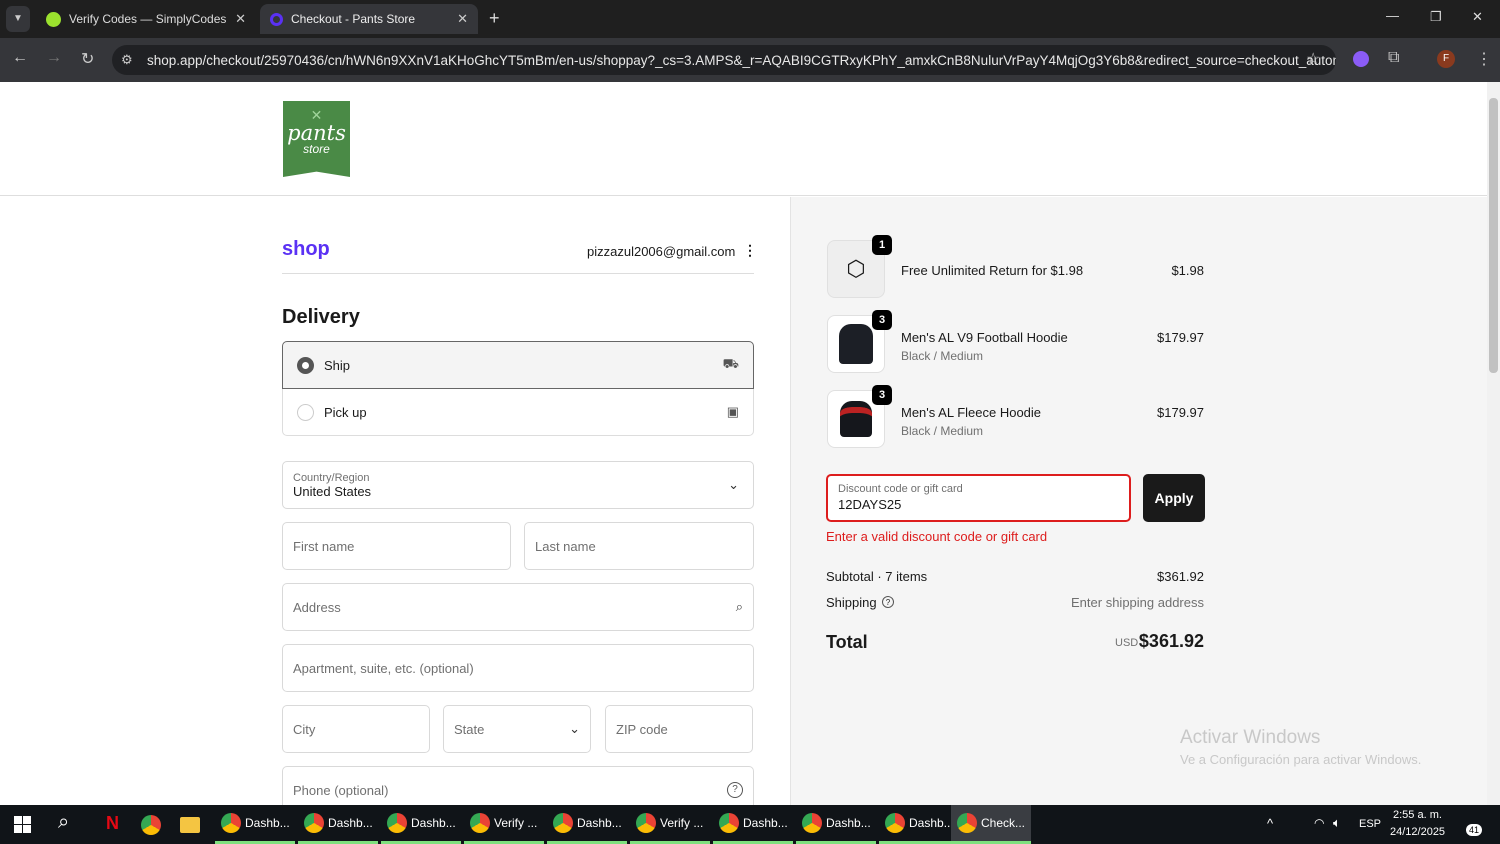 Image resolution: width=1500 pixels, height=844 pixels. Describe the element at coordinates (1436, 17) in the screenshot. I see `restore-button: ❐` at that location.